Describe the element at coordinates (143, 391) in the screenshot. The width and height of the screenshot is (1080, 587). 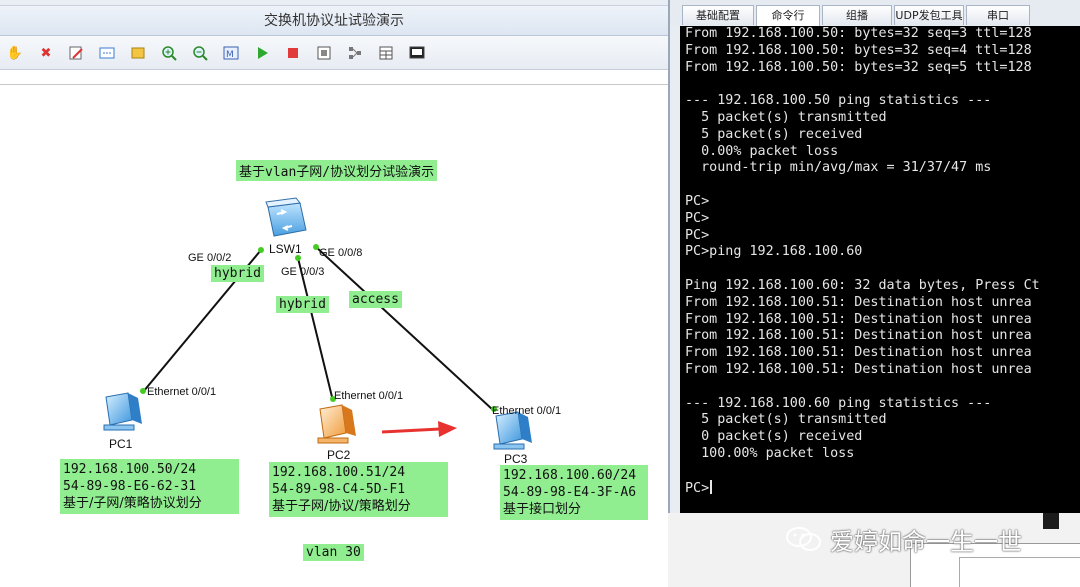
I see `port-dot-pc1` at that location.